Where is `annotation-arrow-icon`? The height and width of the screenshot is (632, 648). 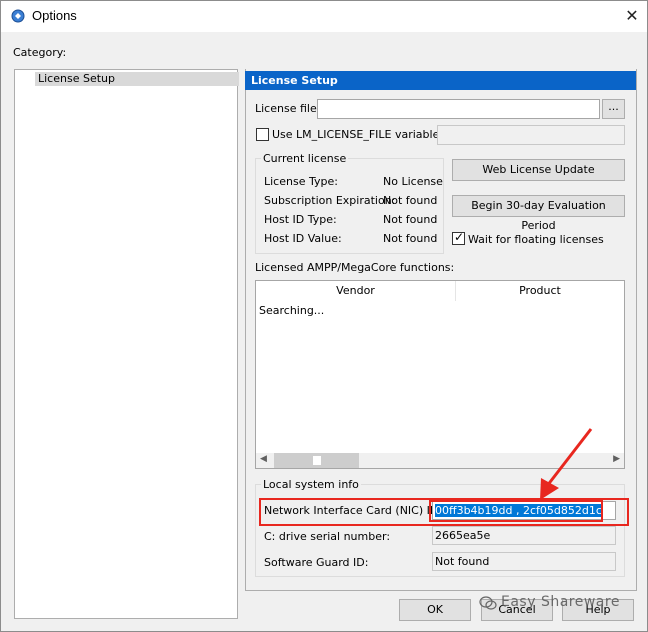 annotation-arrow-icon is located at coordinates (566, 464).